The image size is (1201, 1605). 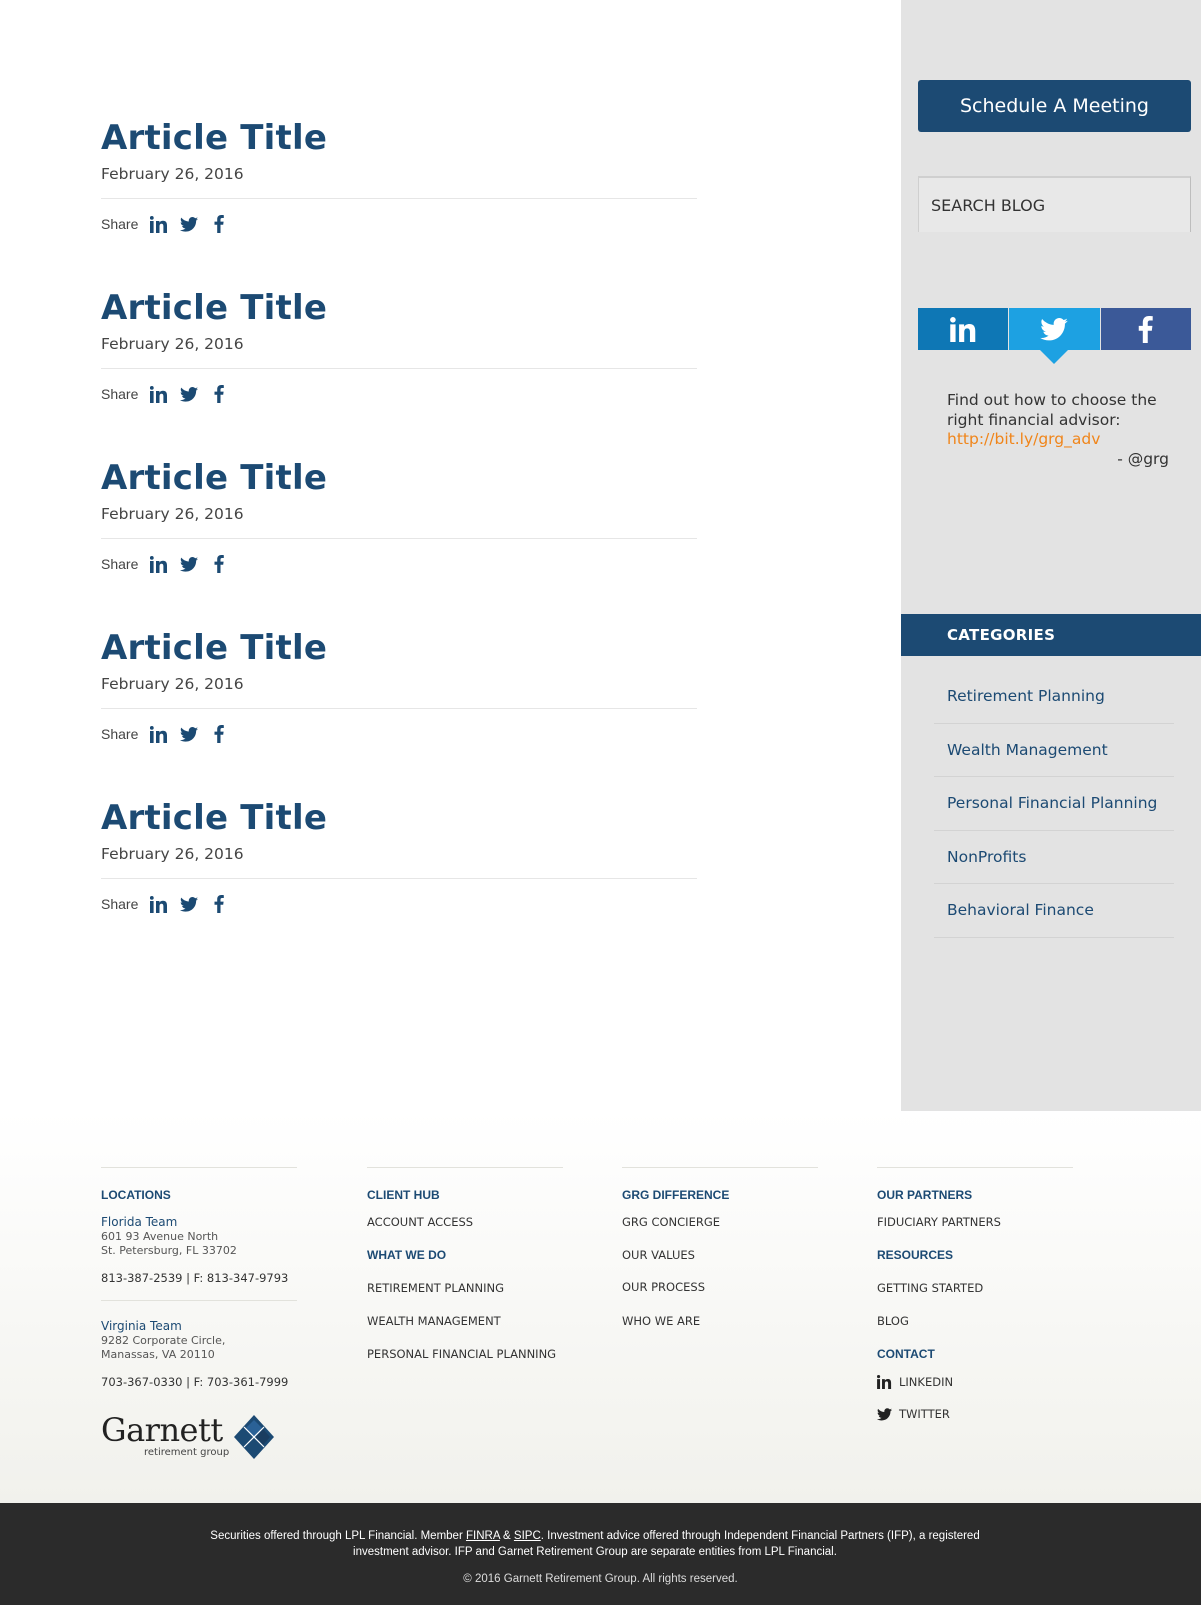 I want to click on finra-link: FINRA, so click(x=483, y=1536).